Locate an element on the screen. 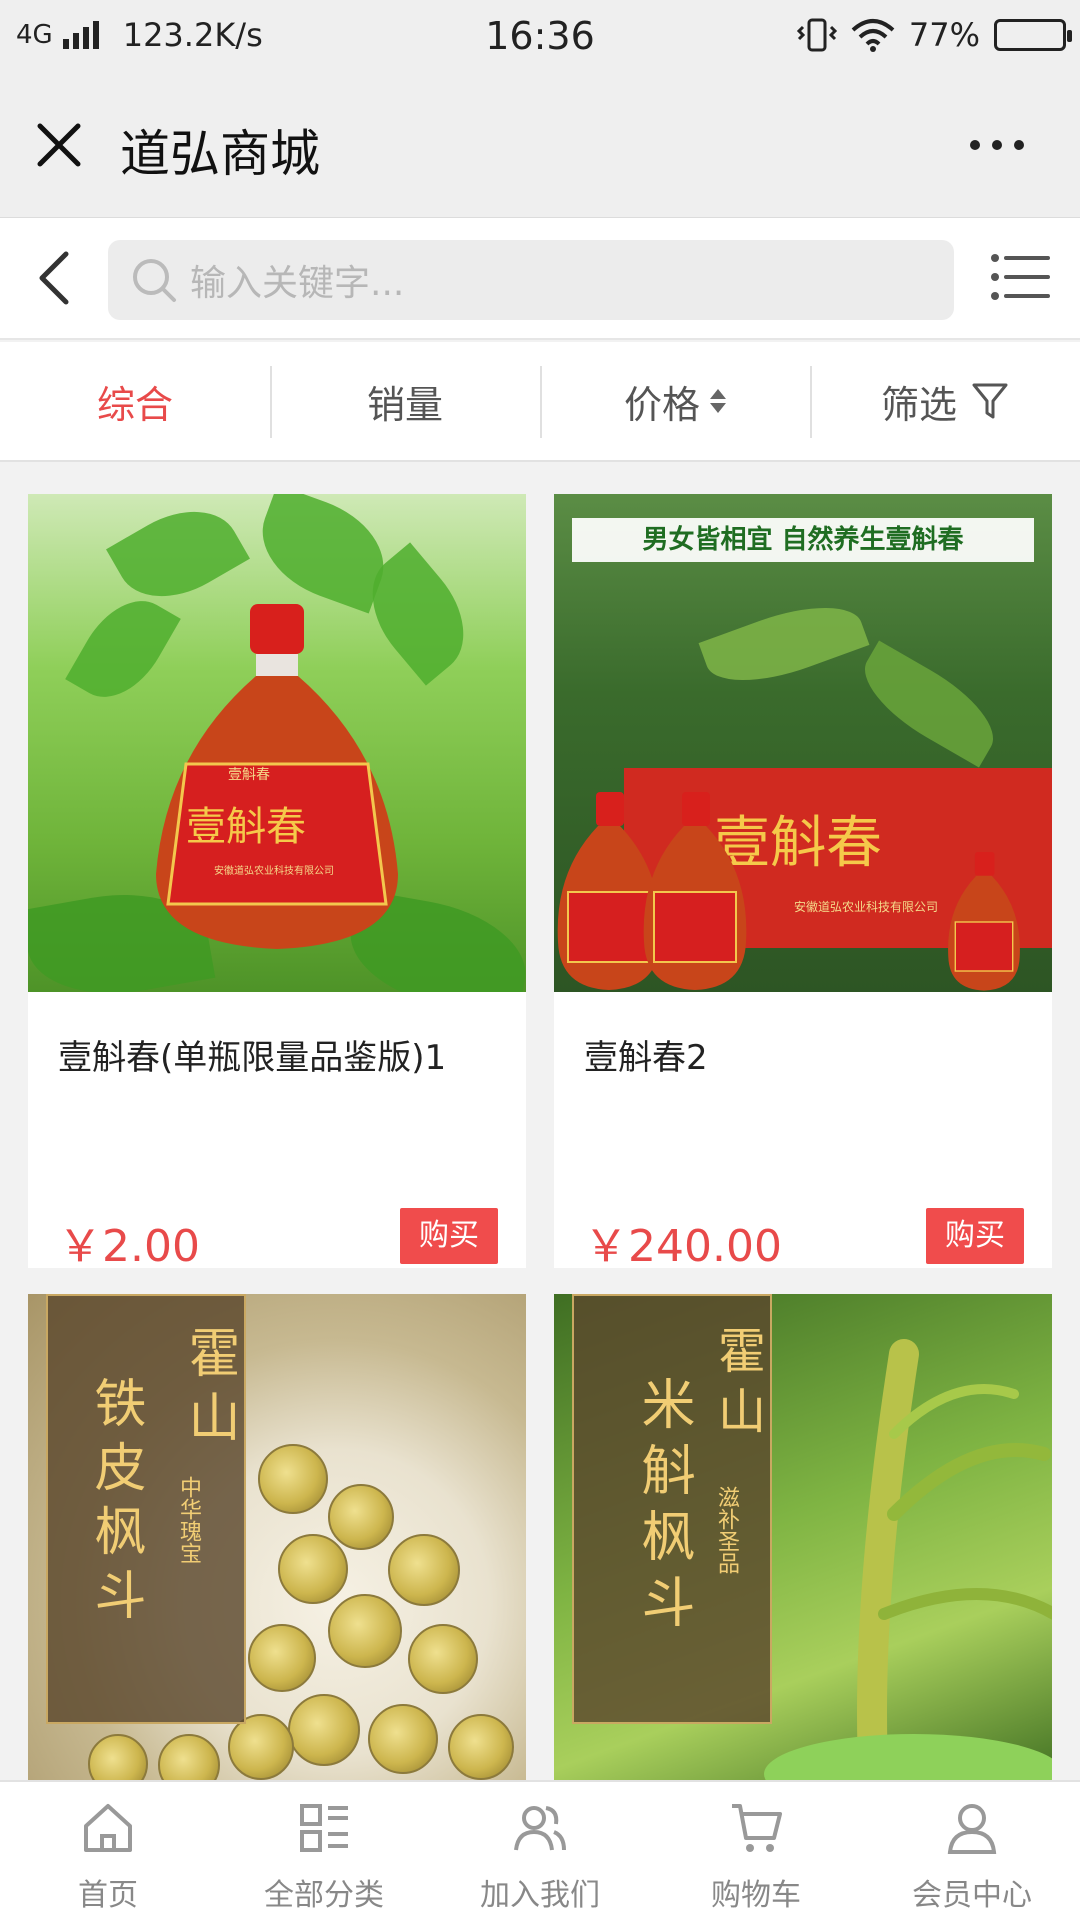 The width and height of the screenshot is (1080, 1920). product-price: ￥240.00 is located at coordinates (683, 1246).